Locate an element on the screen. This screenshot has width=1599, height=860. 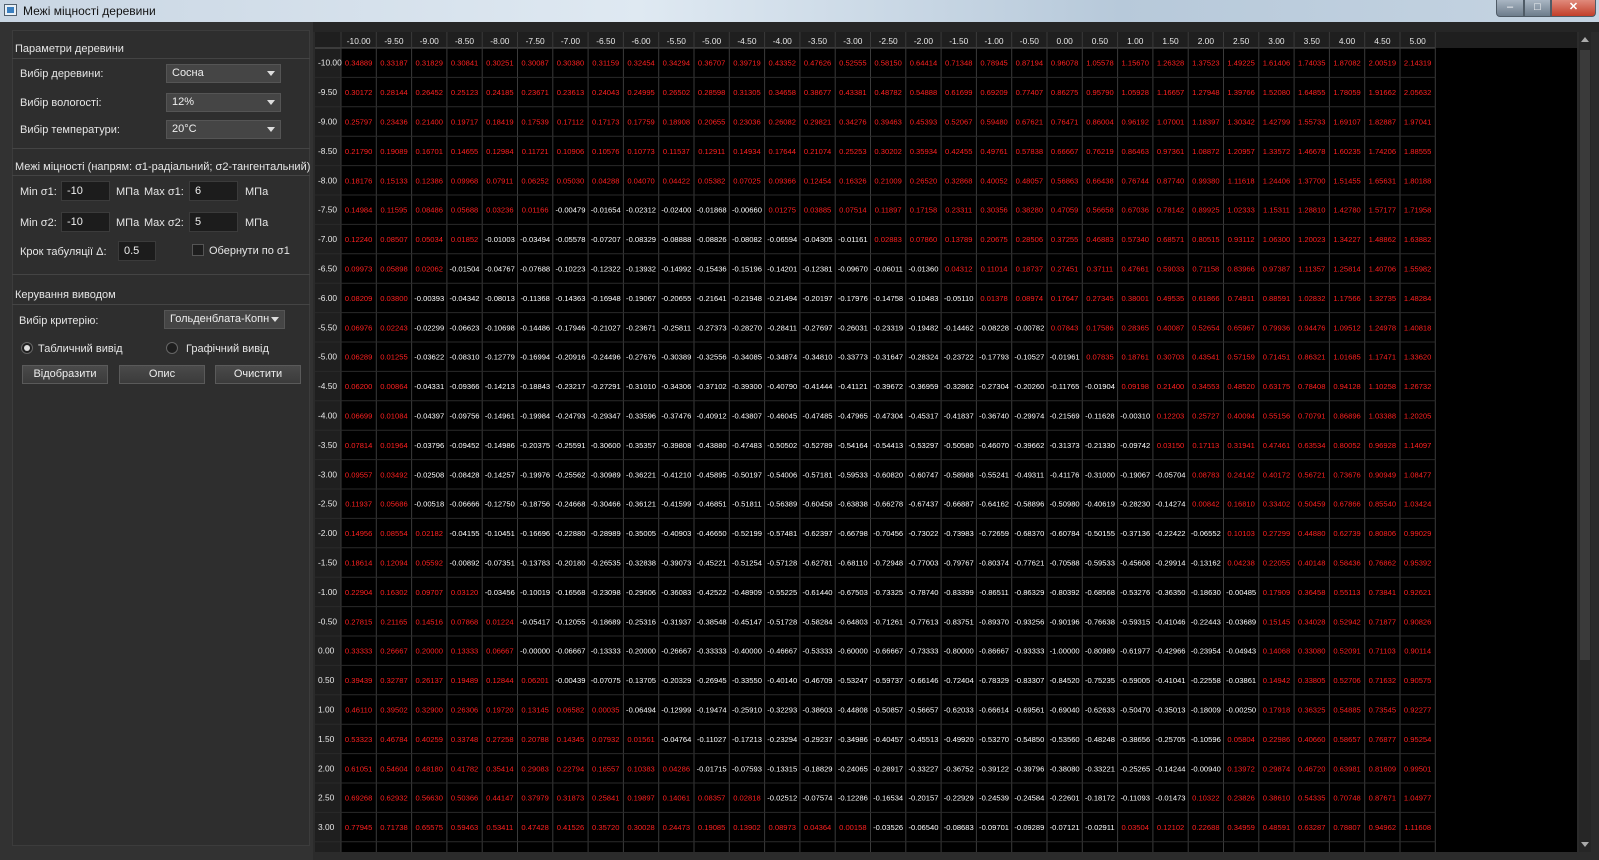
show-button: Відобразити is located at coordinates (65, 374).